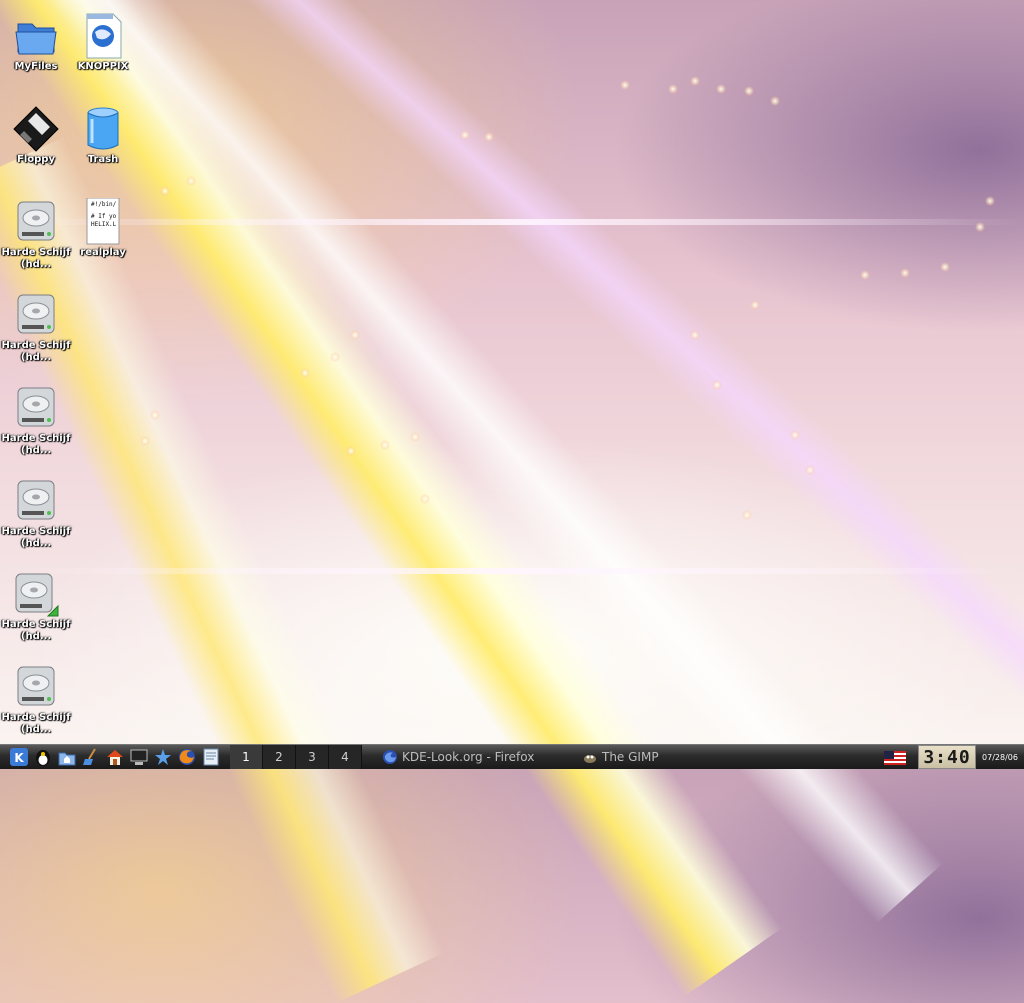 Image resolution: width=1024 pixels, height=1003 pixels. I want to click on task-gimp: The GIMP, so click(620, 757).